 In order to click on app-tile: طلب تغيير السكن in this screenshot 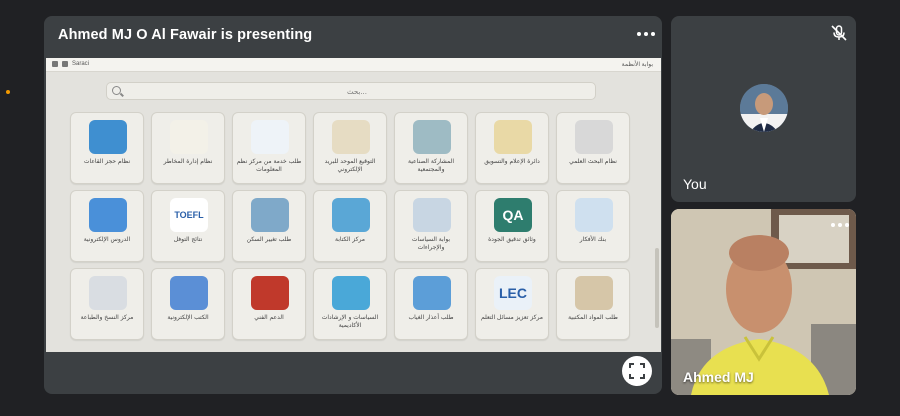, I will do `click(269, 226)`.